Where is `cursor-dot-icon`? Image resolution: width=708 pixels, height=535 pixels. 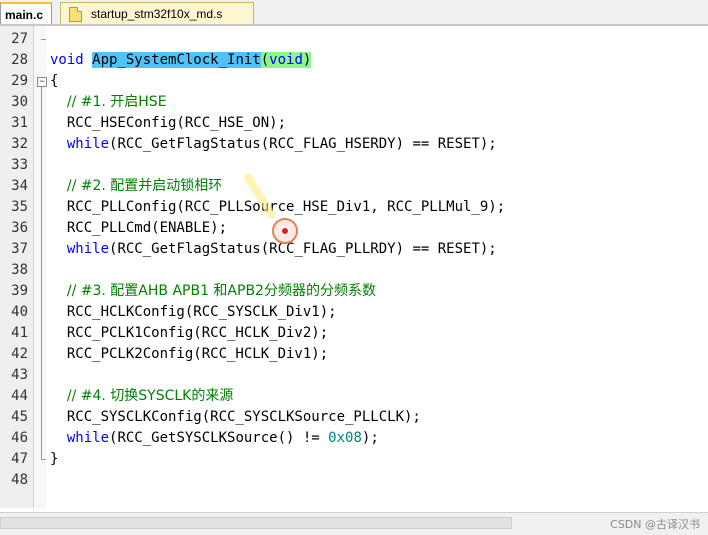 cursor-dot-icon is located at coordinates (285, 231).